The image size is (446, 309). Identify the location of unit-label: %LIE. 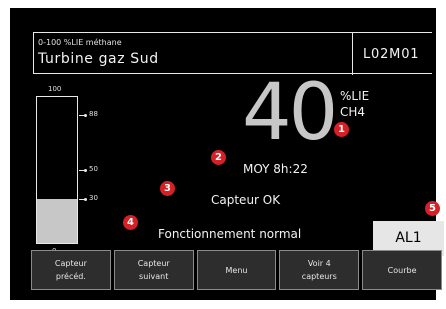
(355, 96).